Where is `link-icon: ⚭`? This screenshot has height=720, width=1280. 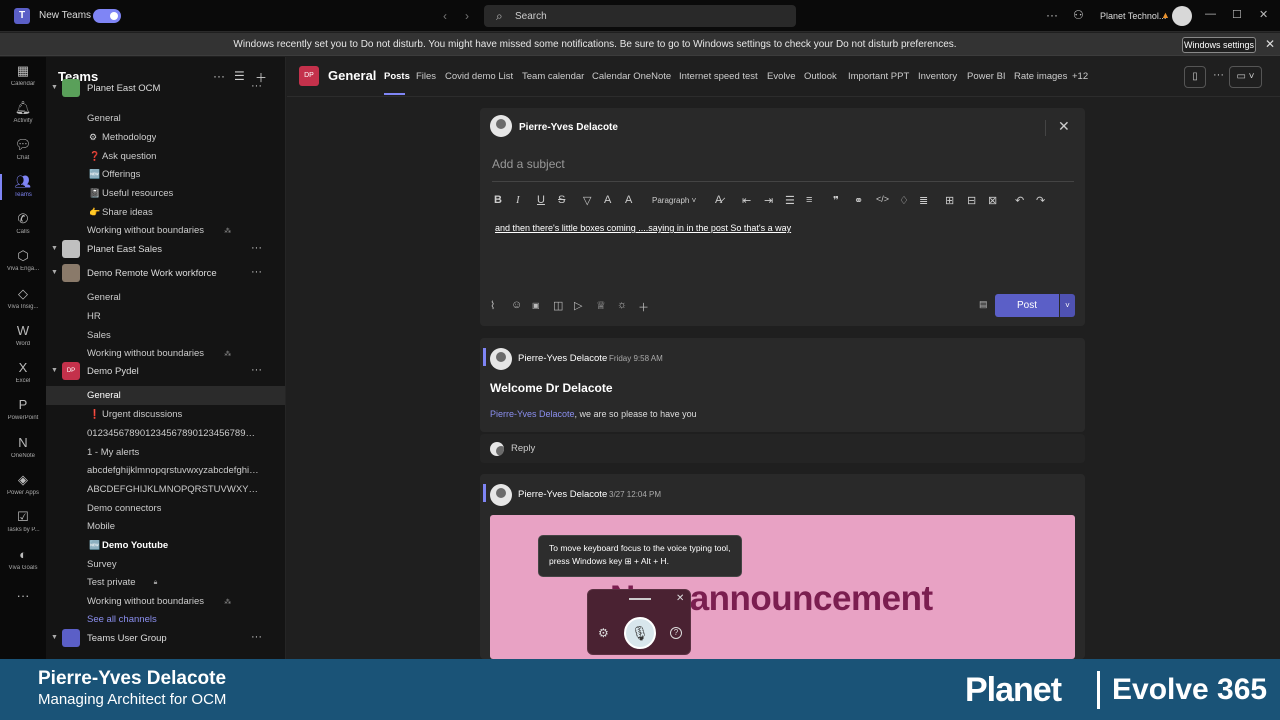
link-icon: ⚭ is located at coordinates (858, 200).